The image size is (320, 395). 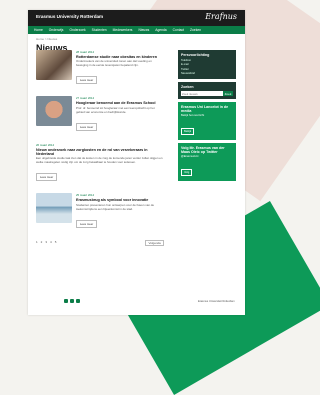 What do you see at coordinates (205, 109) in the screenshot?
I see `panel-title: Erasmus Uni Lancelot in de media` at bounding box center [205, 109].